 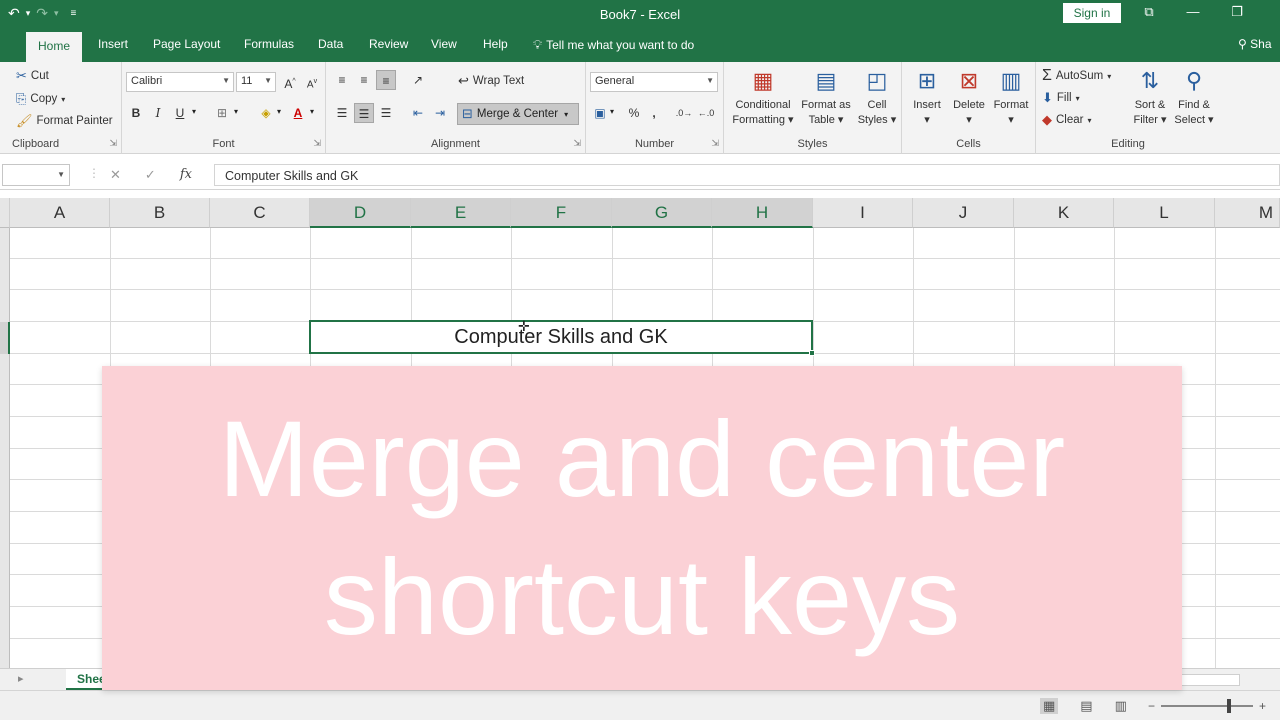 I want to click on percent-style-button: %, so click(x=634, y=113).